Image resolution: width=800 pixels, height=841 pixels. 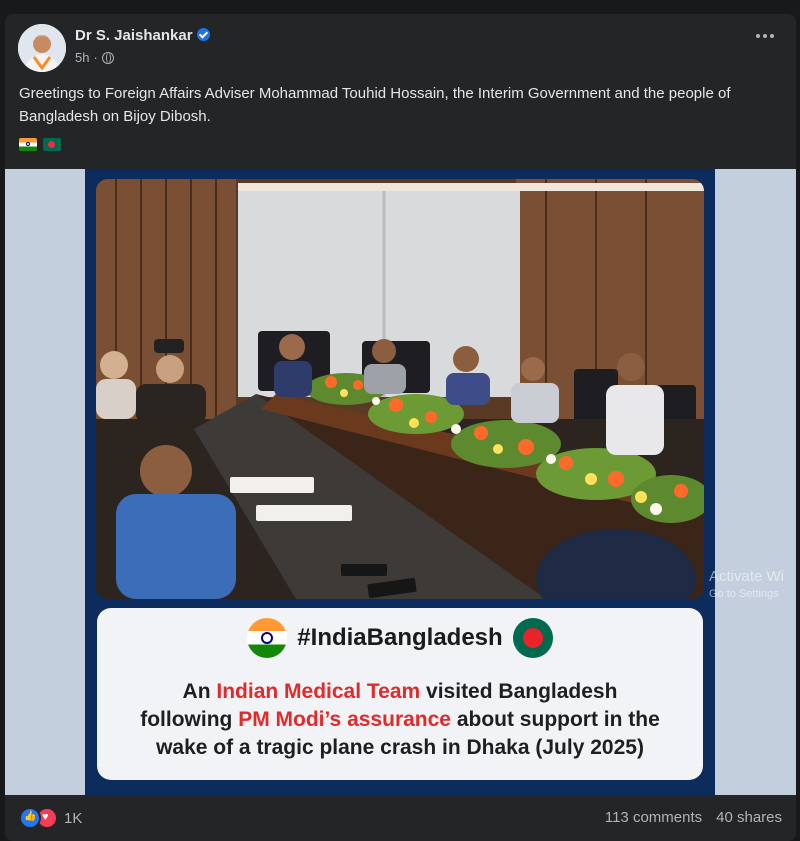 What do you see at coordinates (73, 818) in the screenshot?
I see `reaction-count: 1K` at bounding box center [73, 818].